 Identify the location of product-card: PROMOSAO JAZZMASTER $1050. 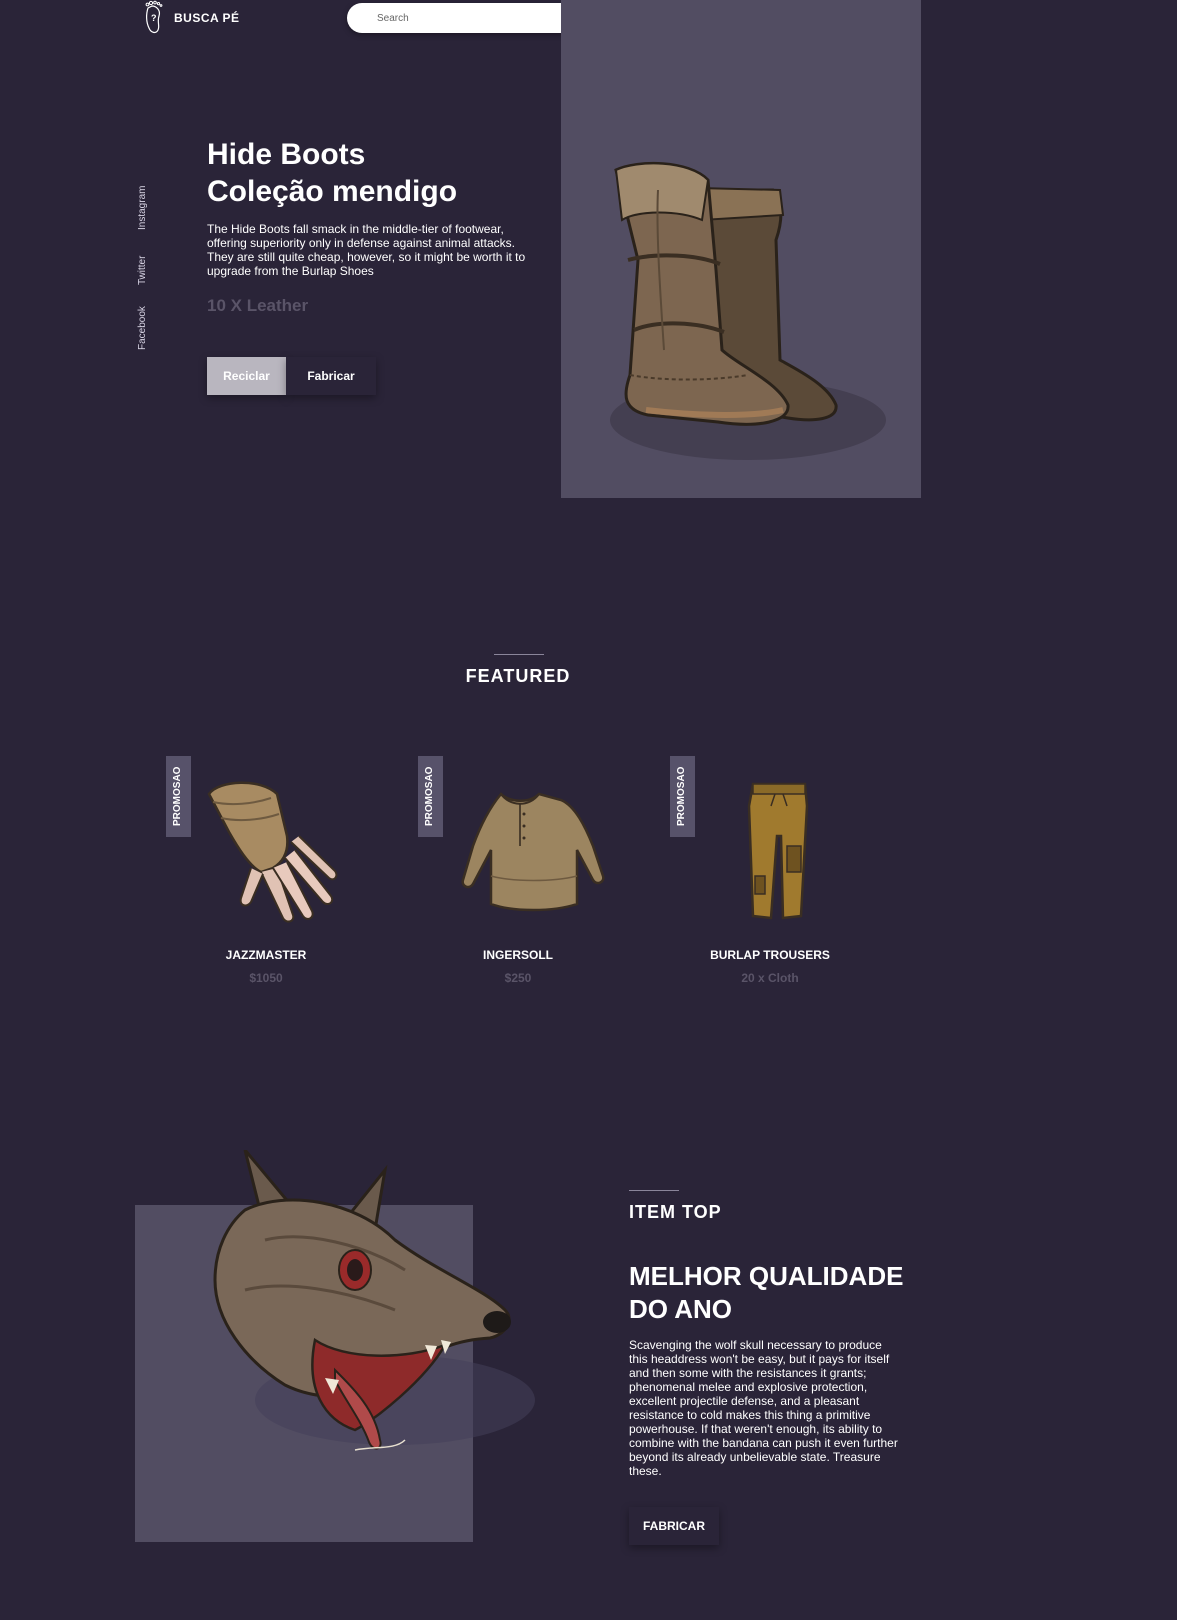
(266, 876).